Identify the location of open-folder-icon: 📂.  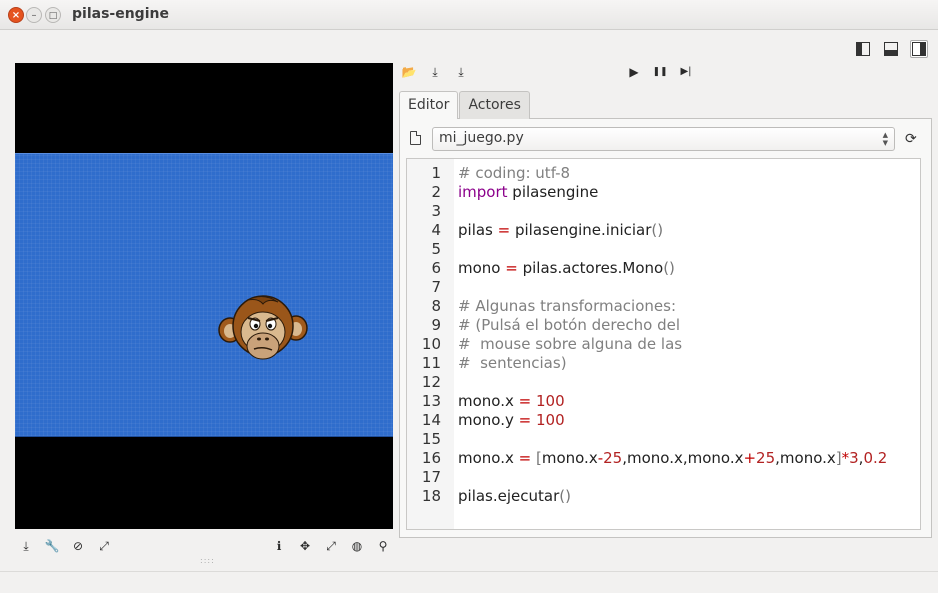
(409, 72).